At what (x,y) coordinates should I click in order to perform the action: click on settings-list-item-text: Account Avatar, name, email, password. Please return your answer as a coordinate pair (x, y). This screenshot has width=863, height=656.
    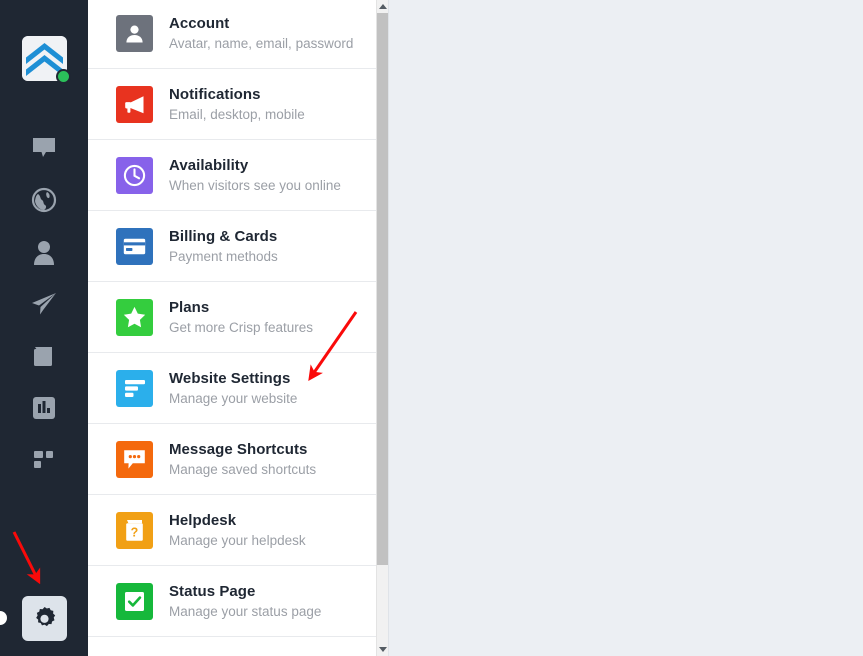
    Looking at the image, I should click on (261, 33).